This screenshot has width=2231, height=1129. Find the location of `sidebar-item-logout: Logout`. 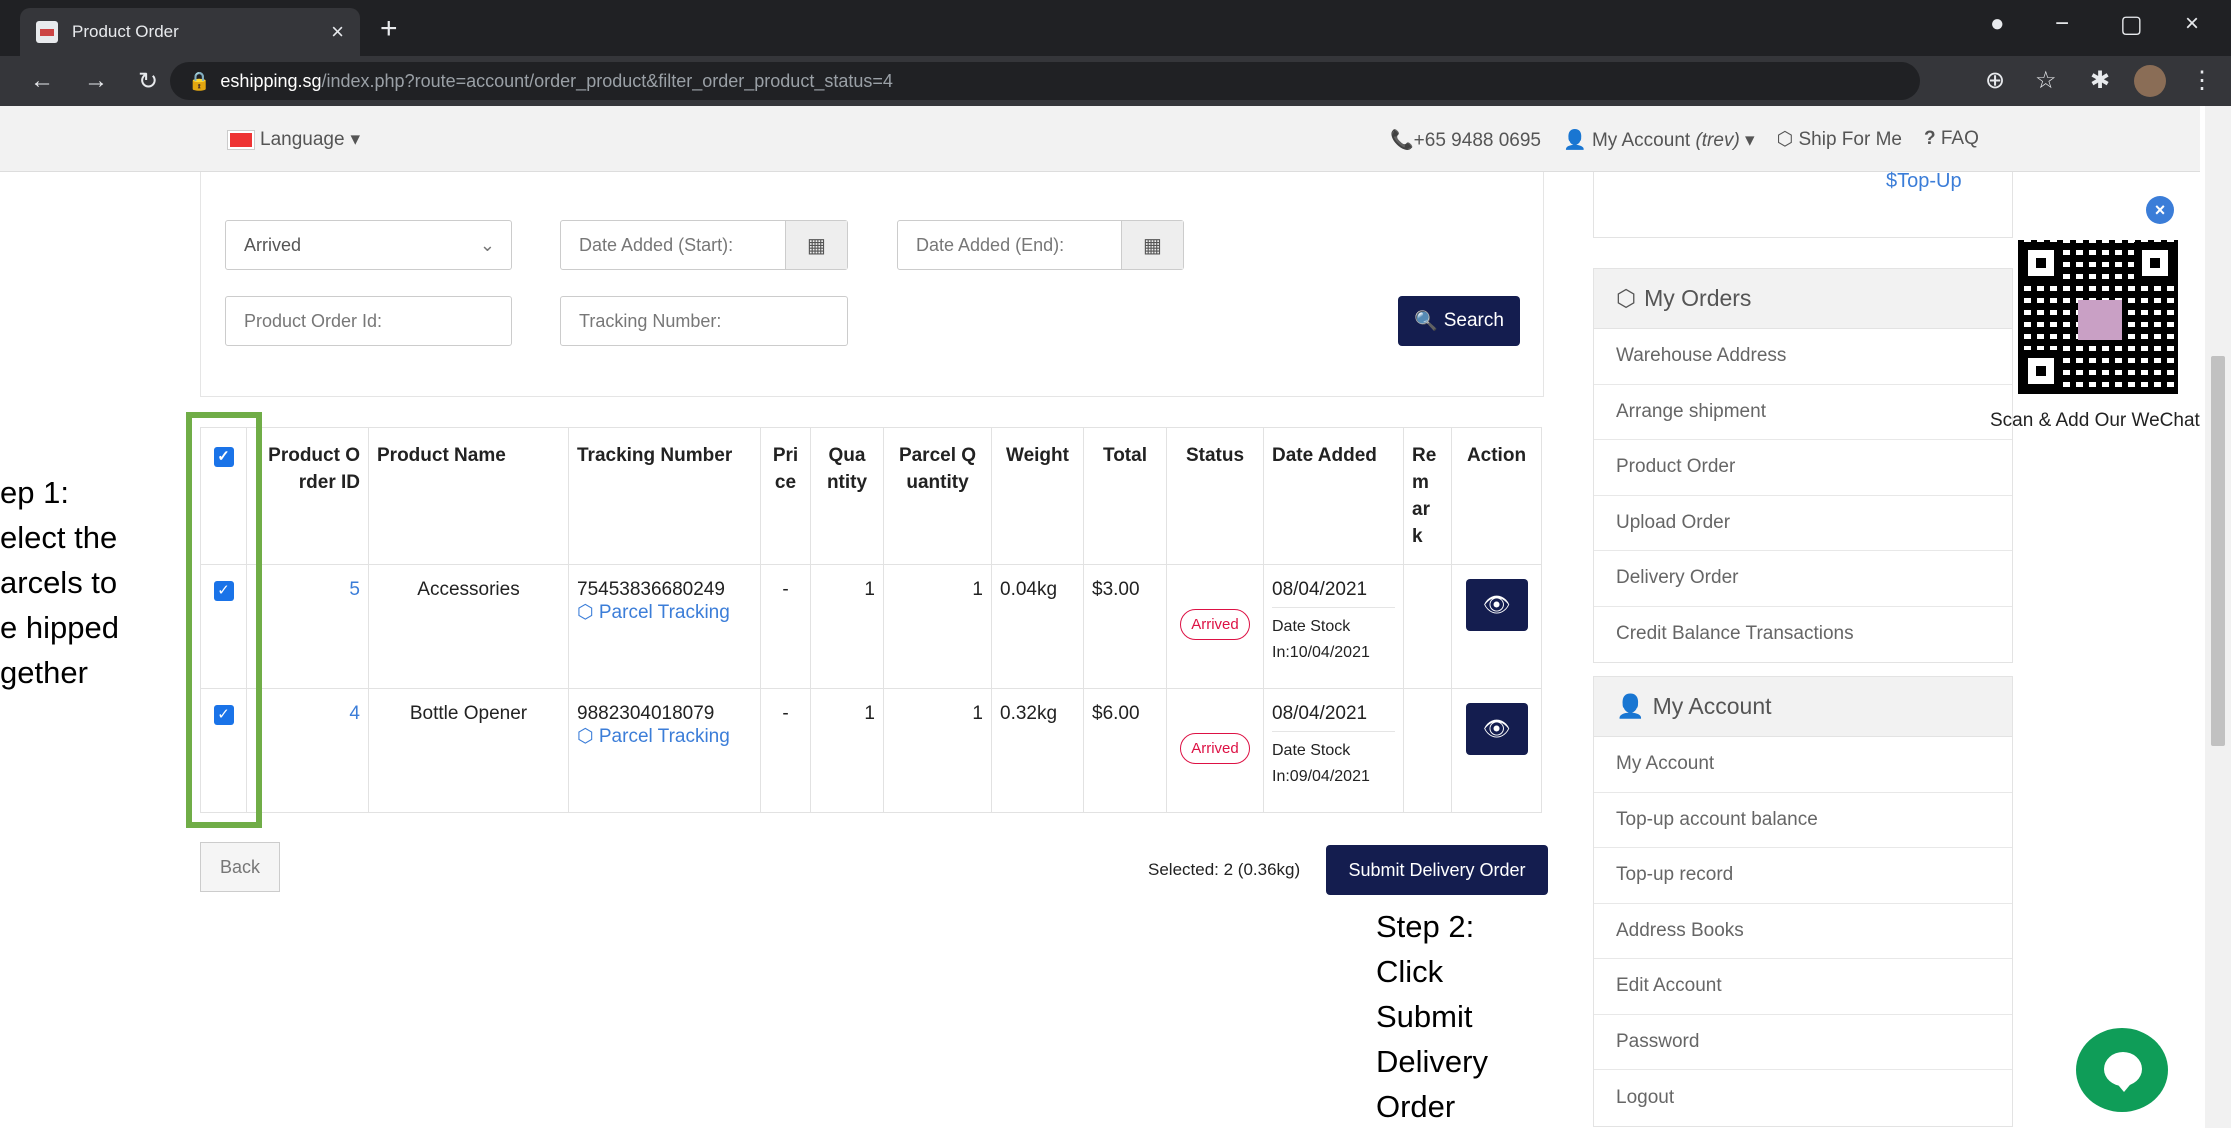

sidebar-item-logout: Logout is located at coordinates (1803, 1098).